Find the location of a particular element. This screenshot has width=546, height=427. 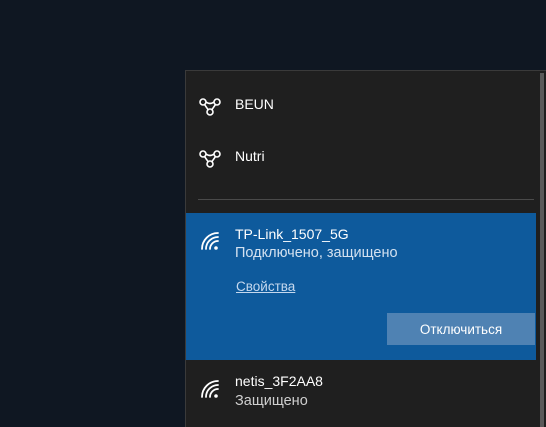

network-item-beun: BEUN is located at coordinates (361, 106).